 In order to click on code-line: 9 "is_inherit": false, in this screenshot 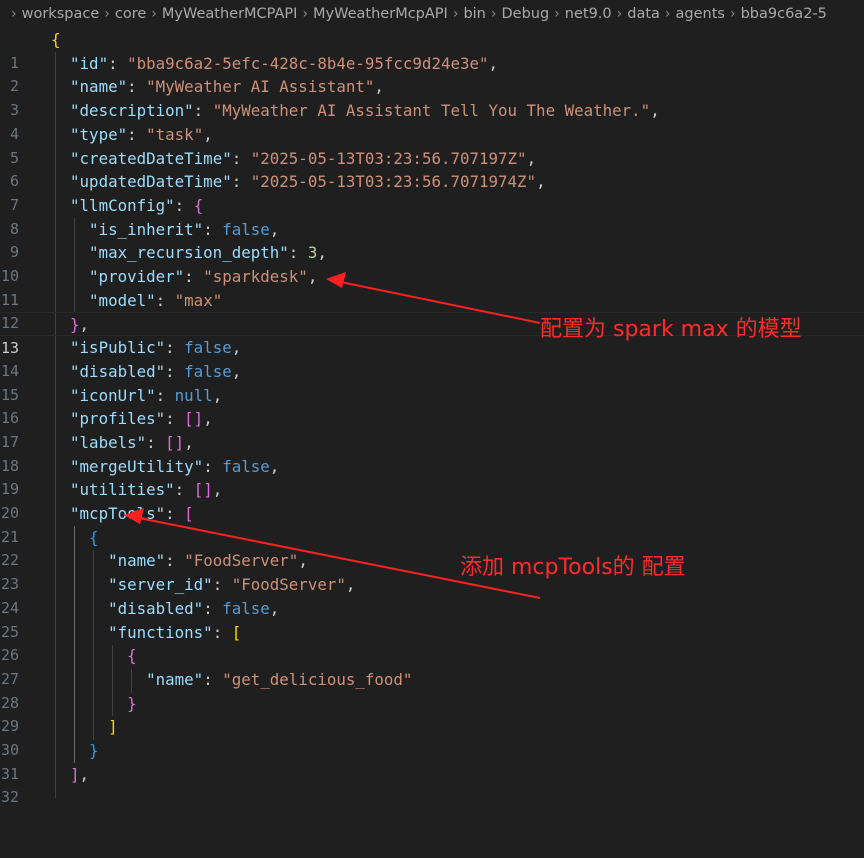, I will do `click(432, 240)`.